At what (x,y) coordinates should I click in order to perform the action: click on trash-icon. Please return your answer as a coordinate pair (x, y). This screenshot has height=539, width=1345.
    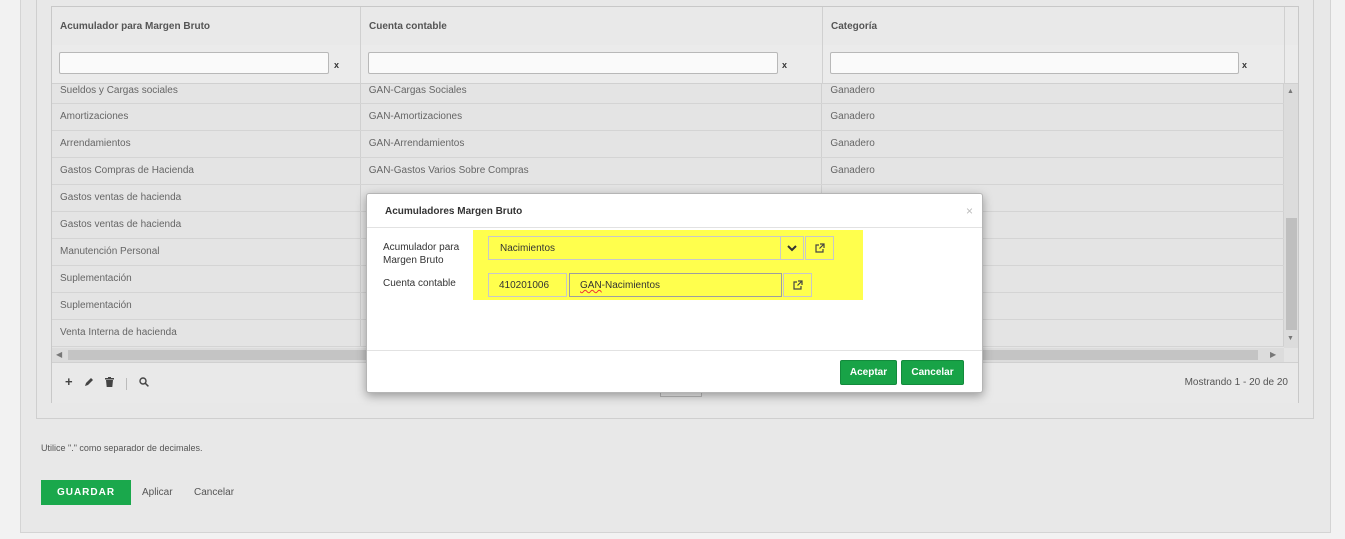
    Looking at the image, I should click on (109, 383).